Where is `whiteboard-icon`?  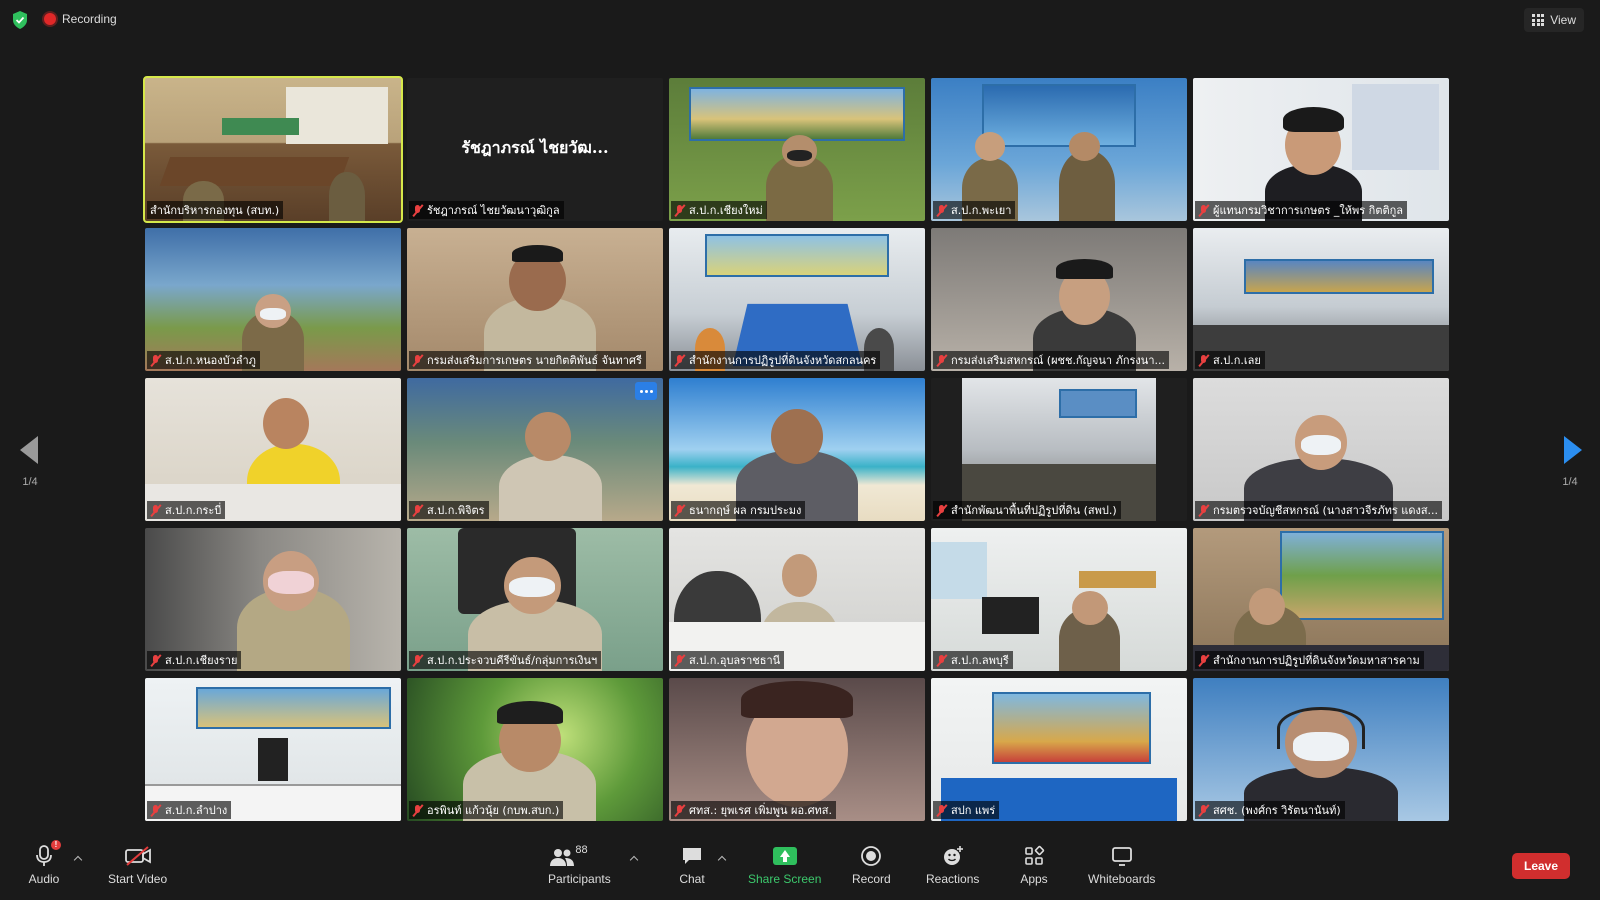 whiteboard-icon is located at coordinates (1122, 856).